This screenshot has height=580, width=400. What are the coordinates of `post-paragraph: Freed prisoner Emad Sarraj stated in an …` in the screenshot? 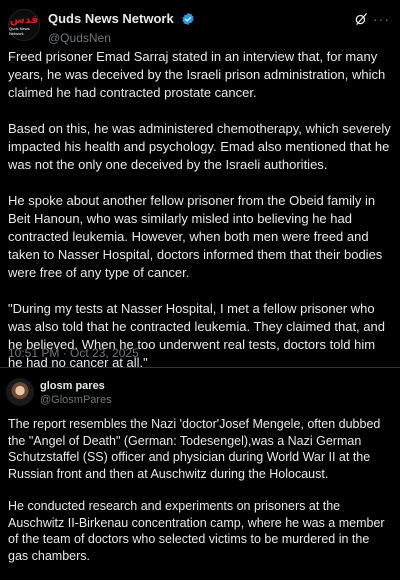 It's located at (197, 74).